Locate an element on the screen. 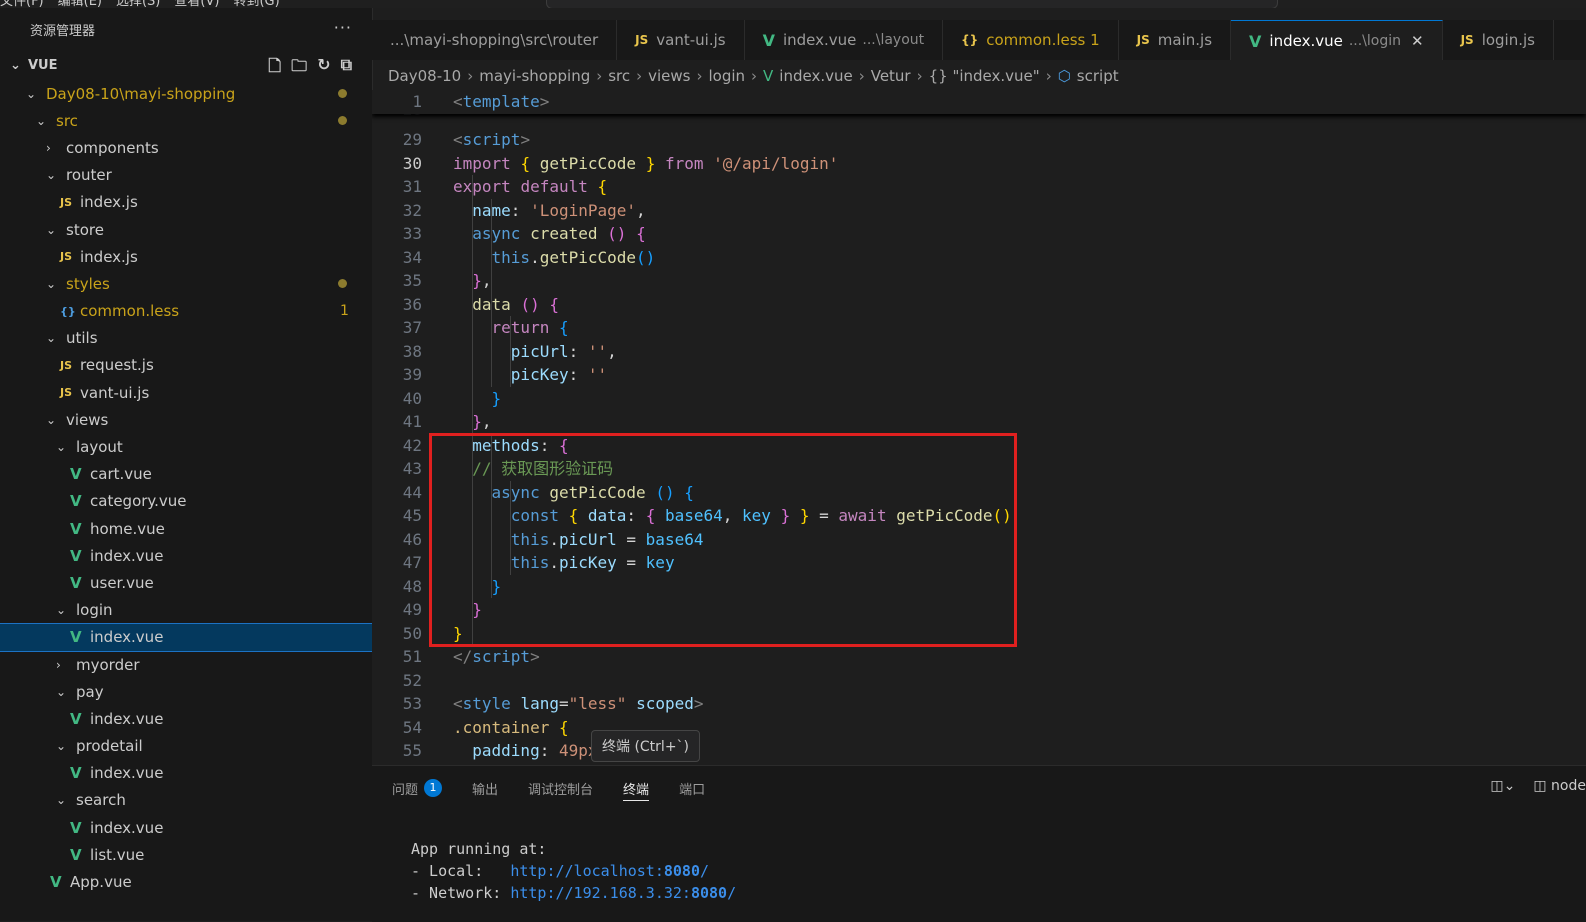  local-url-link: http://localhost:8080/ is located at coordinates (609, 871).